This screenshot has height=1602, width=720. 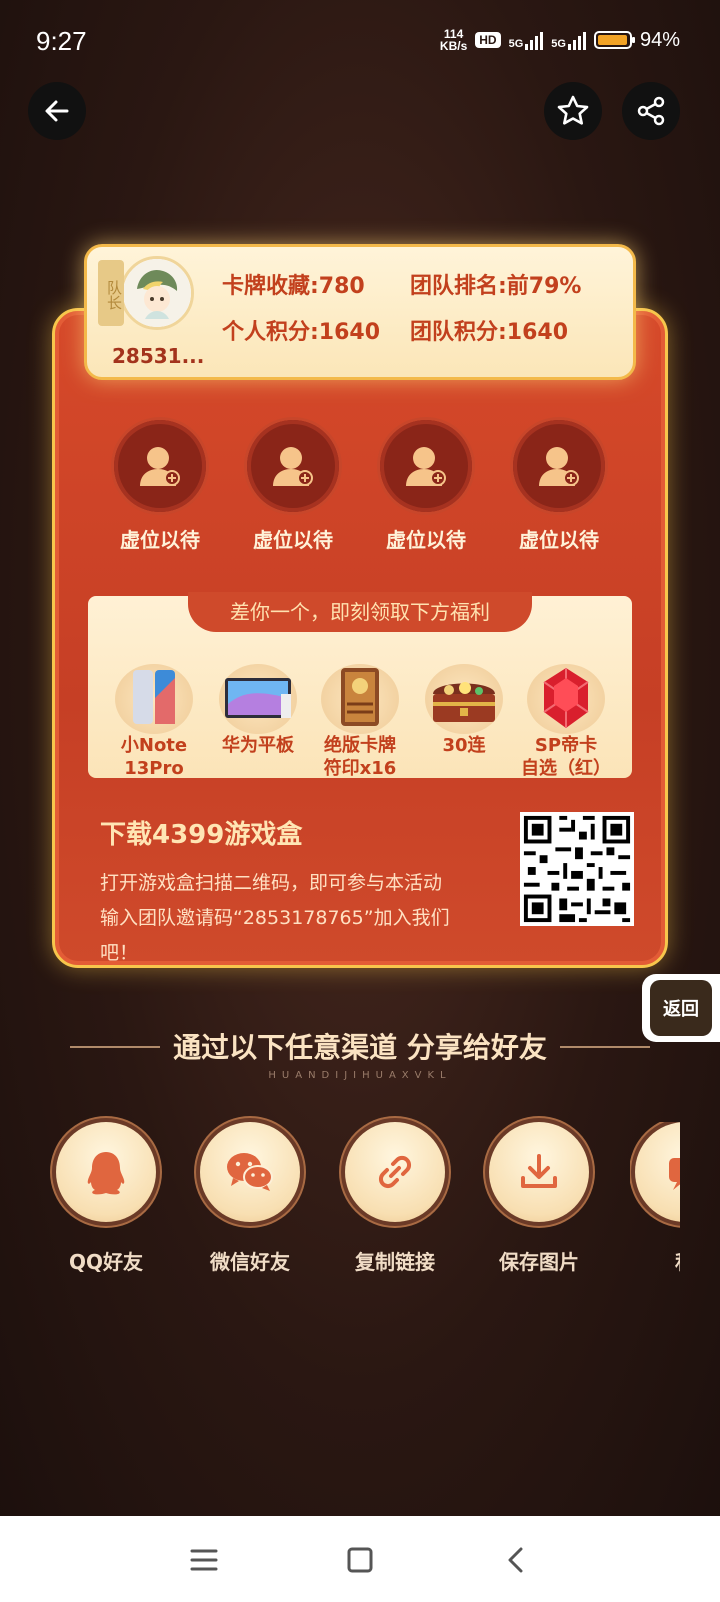 I want to click on arrow-left-icon, so click(x=57, y=111).